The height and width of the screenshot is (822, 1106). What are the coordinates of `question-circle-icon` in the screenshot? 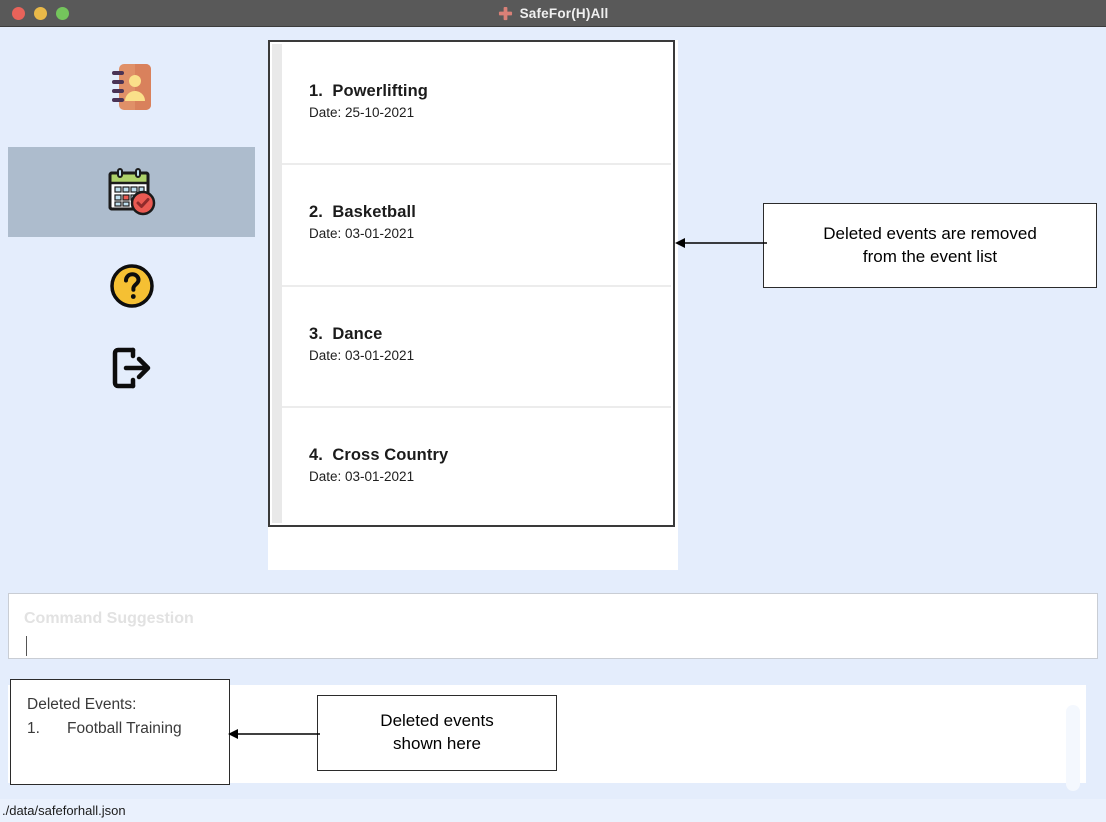 It's located at (131, 286).